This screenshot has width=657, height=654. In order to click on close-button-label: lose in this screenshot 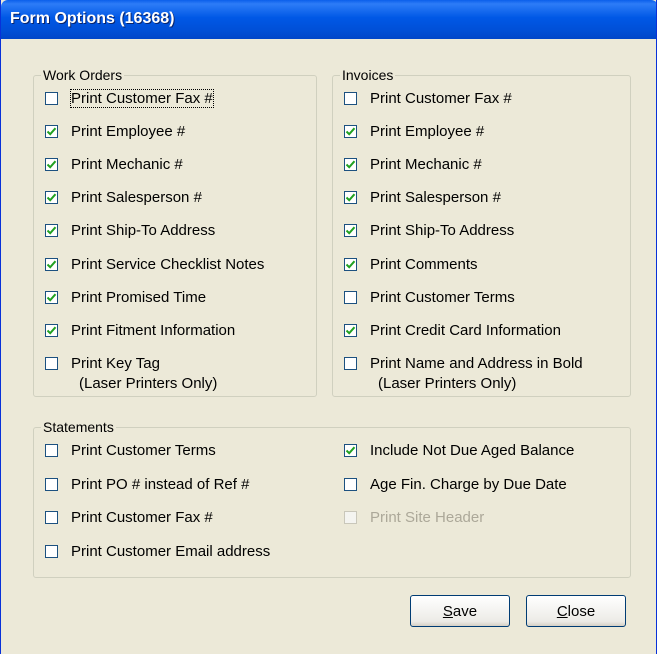, I will do `click(581, 611)`.